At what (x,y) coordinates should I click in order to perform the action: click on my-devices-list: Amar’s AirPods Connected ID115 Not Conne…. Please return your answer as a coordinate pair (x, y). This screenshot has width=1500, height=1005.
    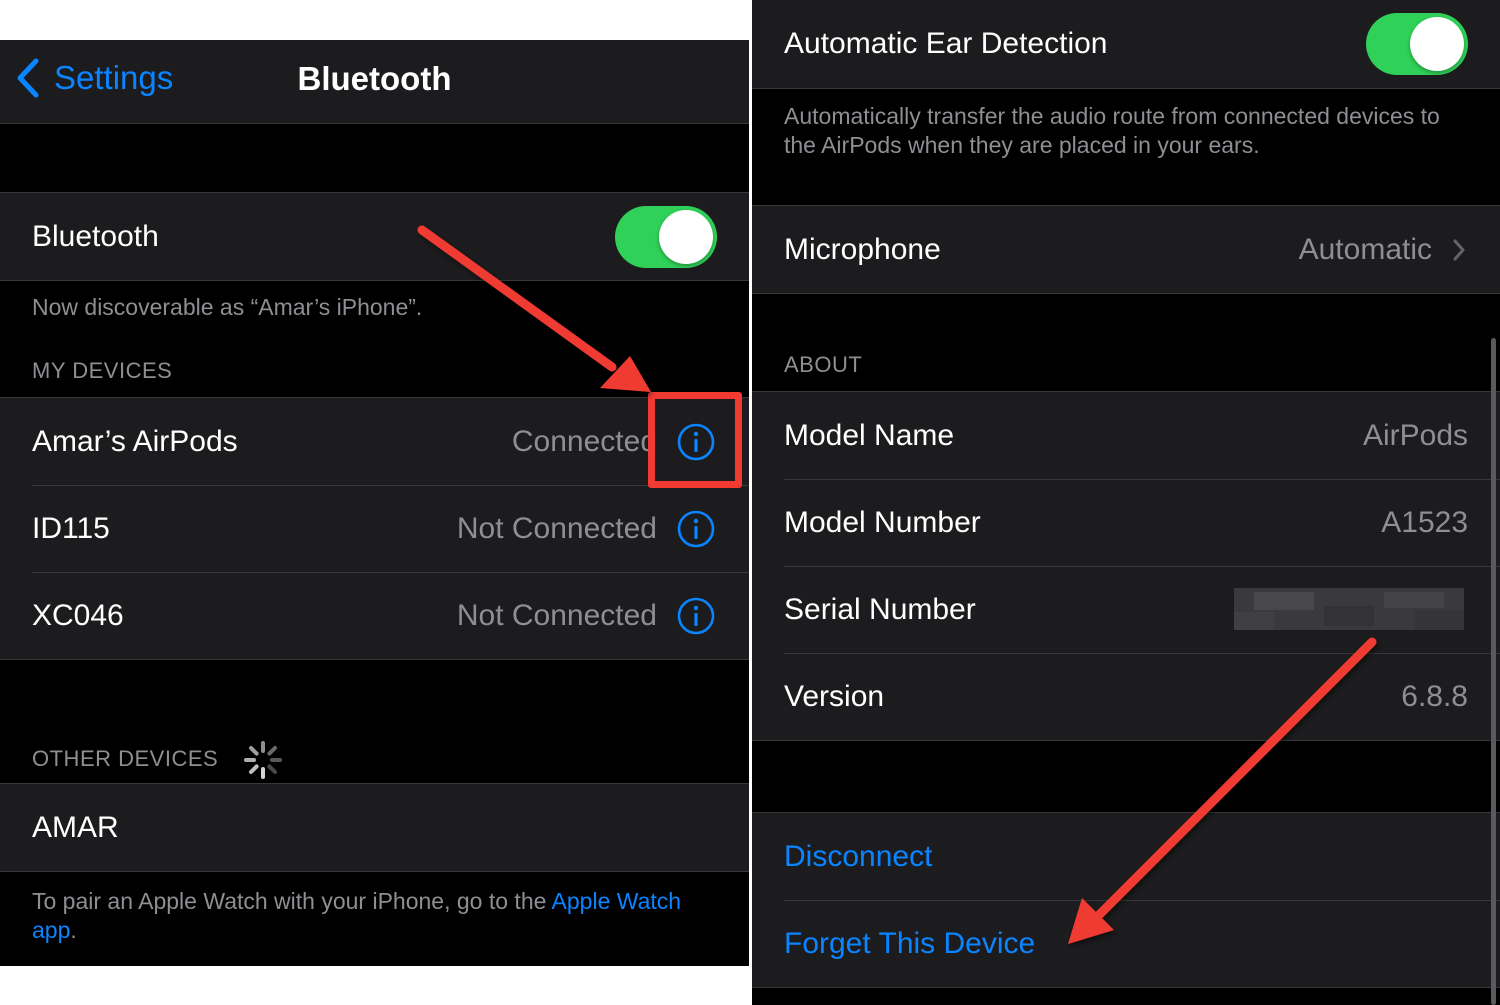
    Looking at the image, I should click on (374, 528).